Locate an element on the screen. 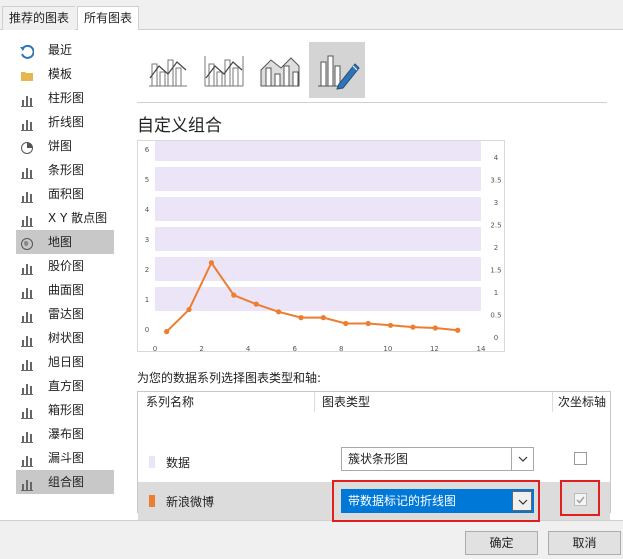 The height and width of the screenshot is (559, 623). header-secondary-axis: 次坐标轴 is located at coordinates (582, 402).